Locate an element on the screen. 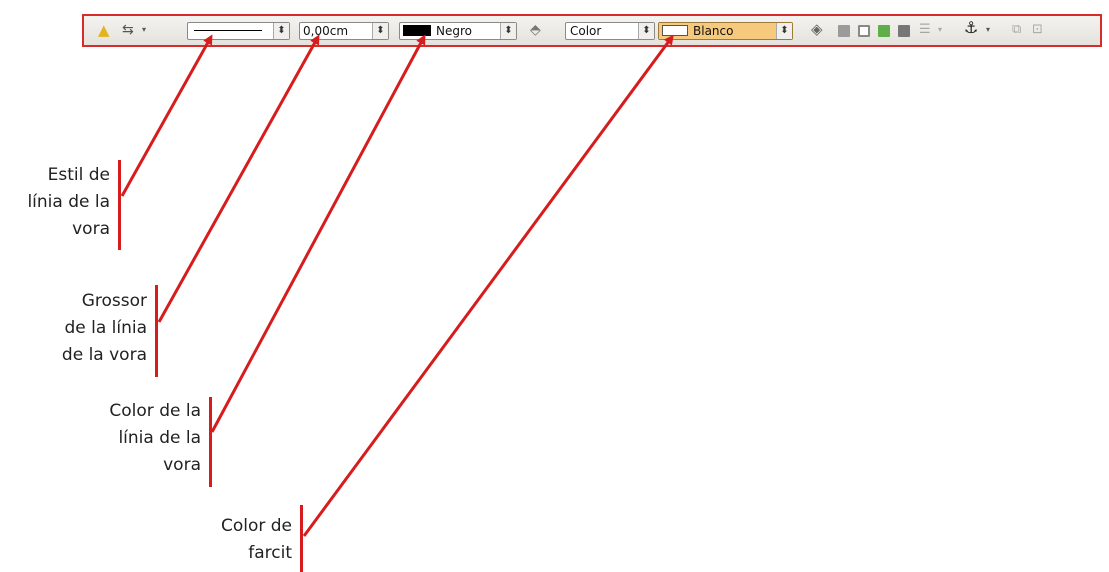  annotation-line-width: Grossor de la línia de la vora is located at coordinates (88, 328).